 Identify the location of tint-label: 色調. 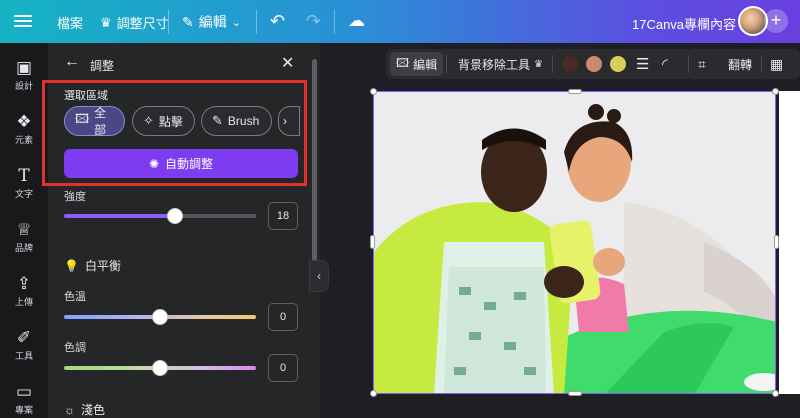
(75, 348).